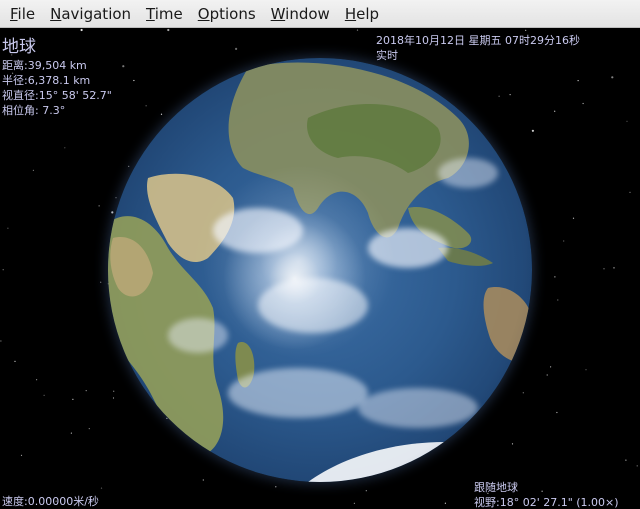 The image size is (640, 509). What do you see at coordinates (26, 13) in the screenshot?
I see `menu-file-label: ile` at bounding box center [26, 13].